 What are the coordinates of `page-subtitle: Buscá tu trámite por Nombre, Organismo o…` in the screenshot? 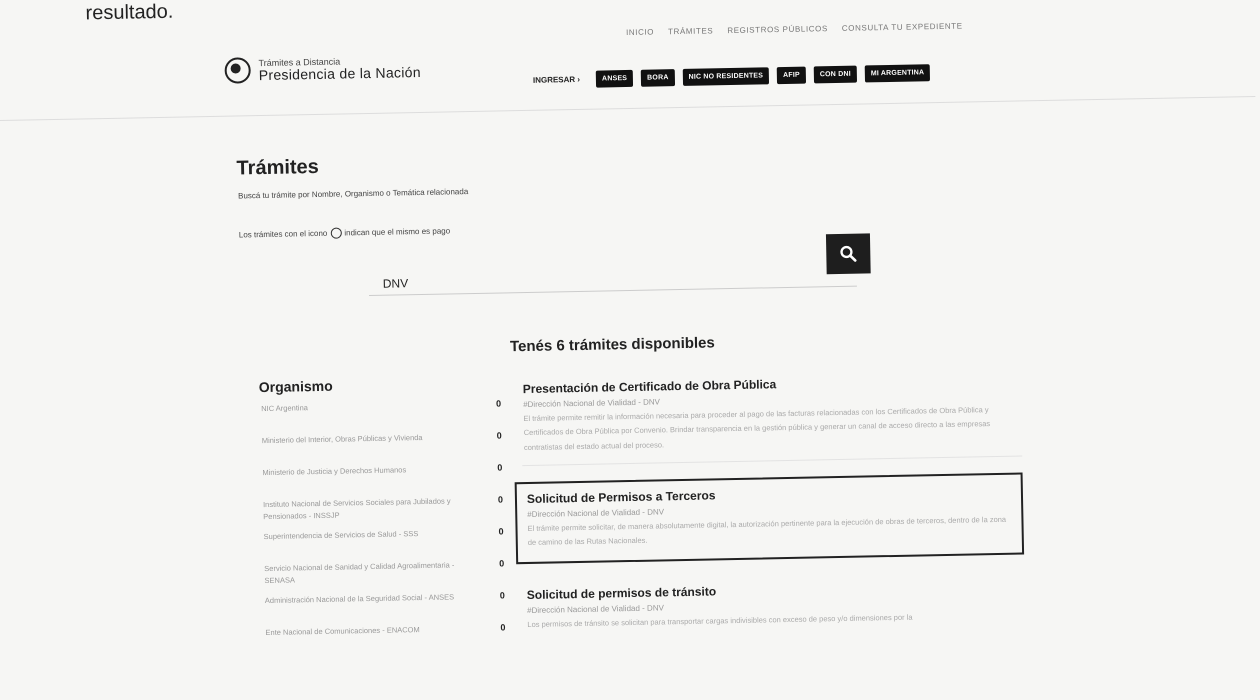 It's located at (353, 194).